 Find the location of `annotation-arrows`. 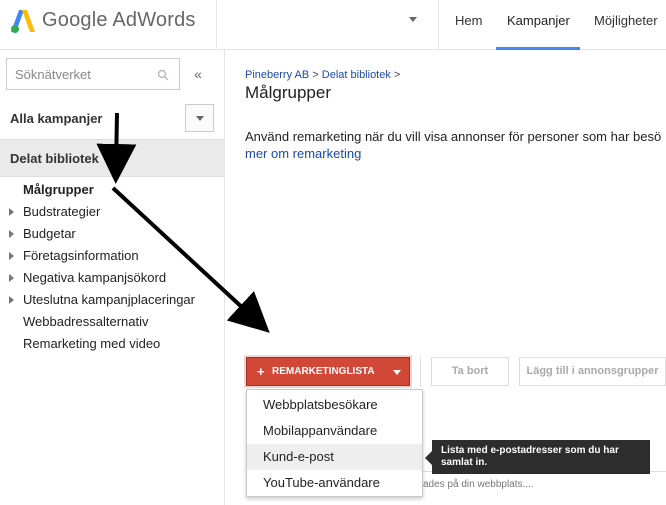

annotation-arrows is located at coordinates (183, 222).